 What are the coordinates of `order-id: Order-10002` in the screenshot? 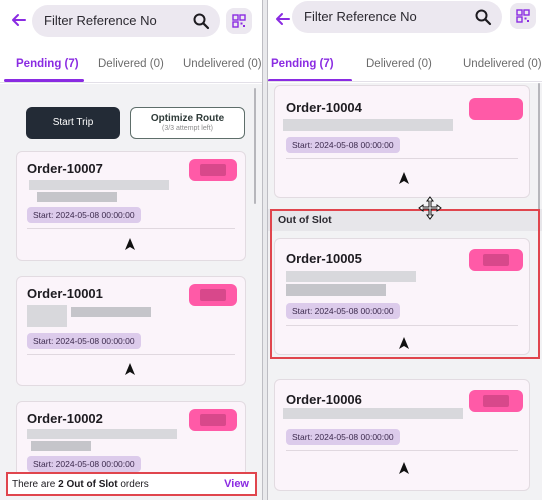 It's located at (65, 418).